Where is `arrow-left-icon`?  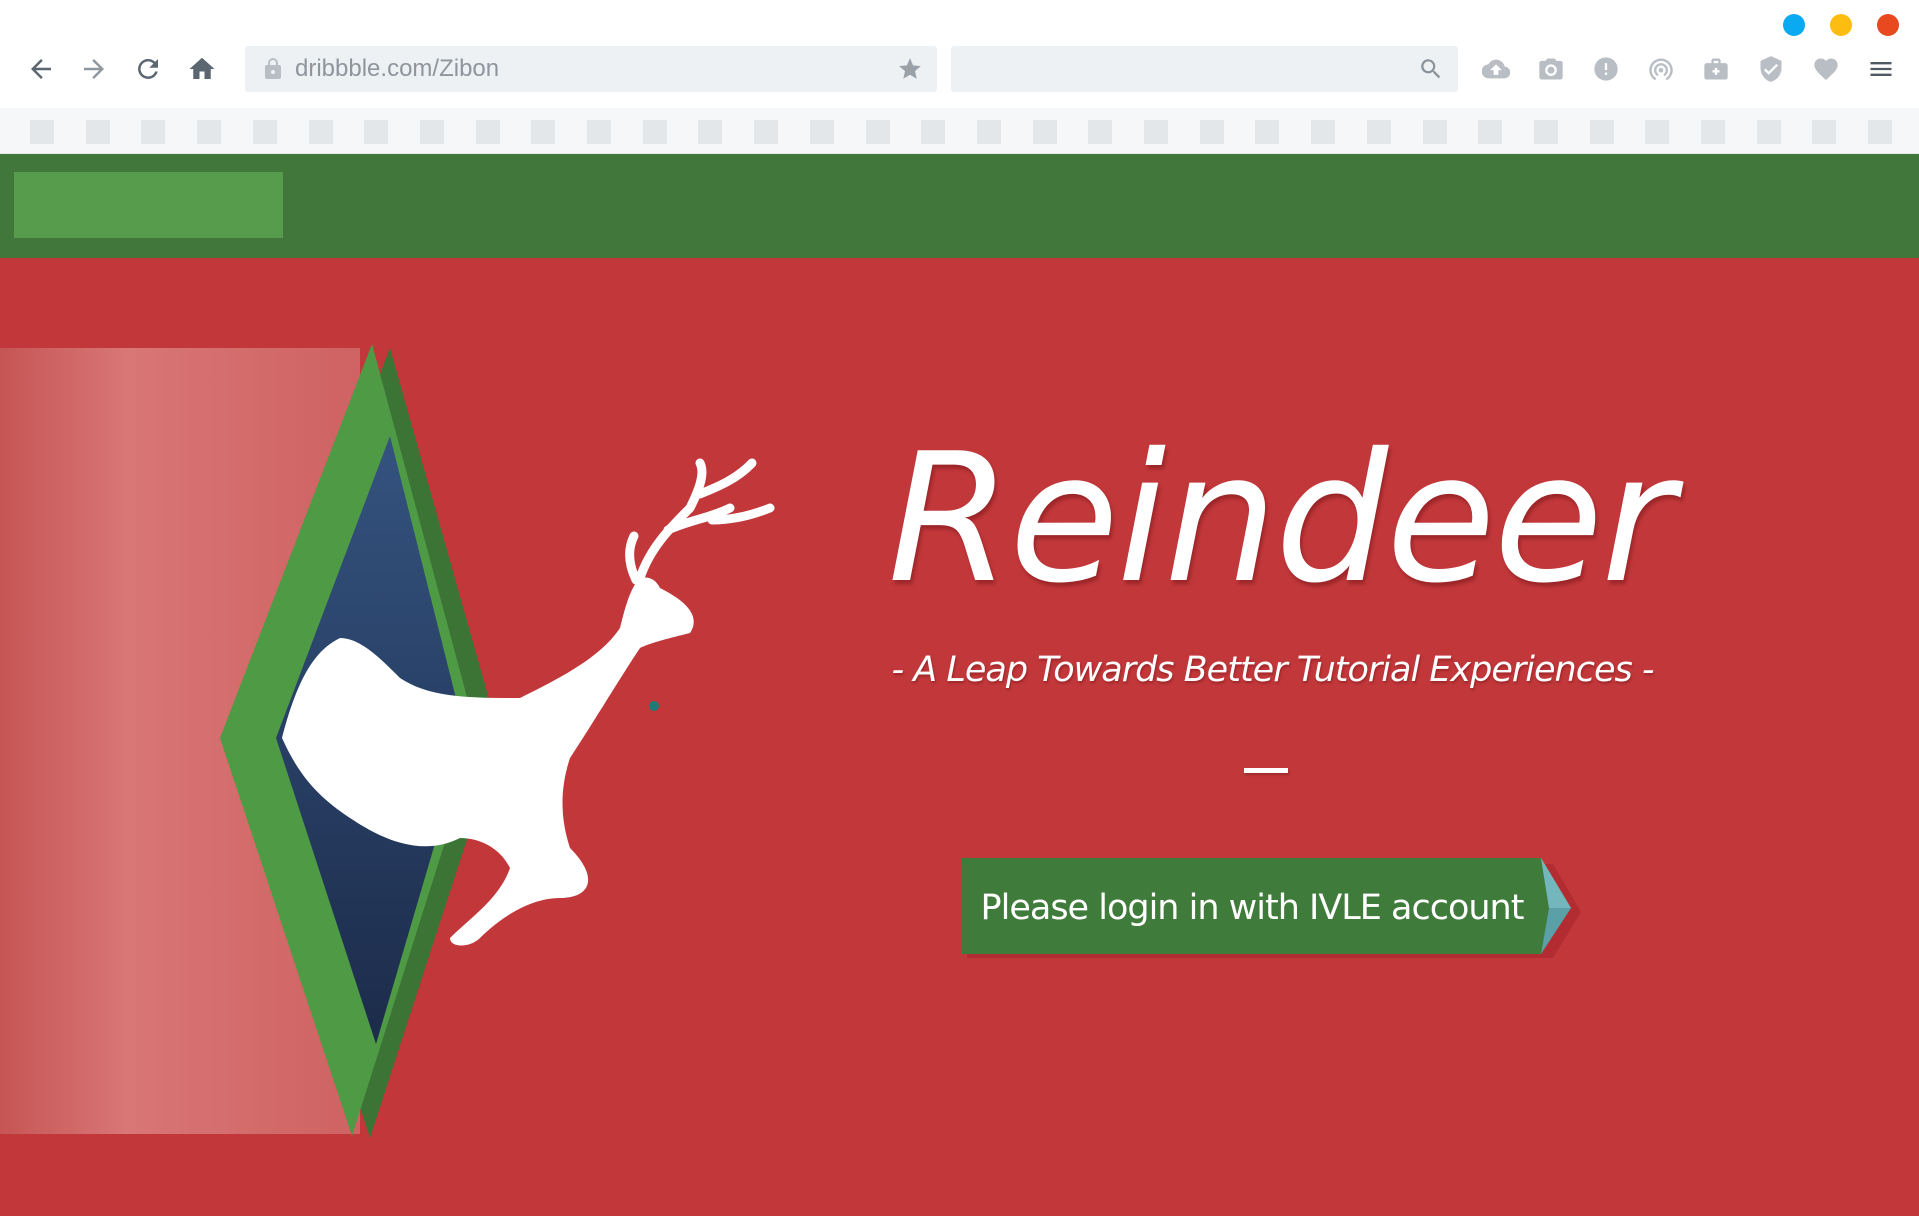 arrow-left-icon is located at coordinates (41, 69).